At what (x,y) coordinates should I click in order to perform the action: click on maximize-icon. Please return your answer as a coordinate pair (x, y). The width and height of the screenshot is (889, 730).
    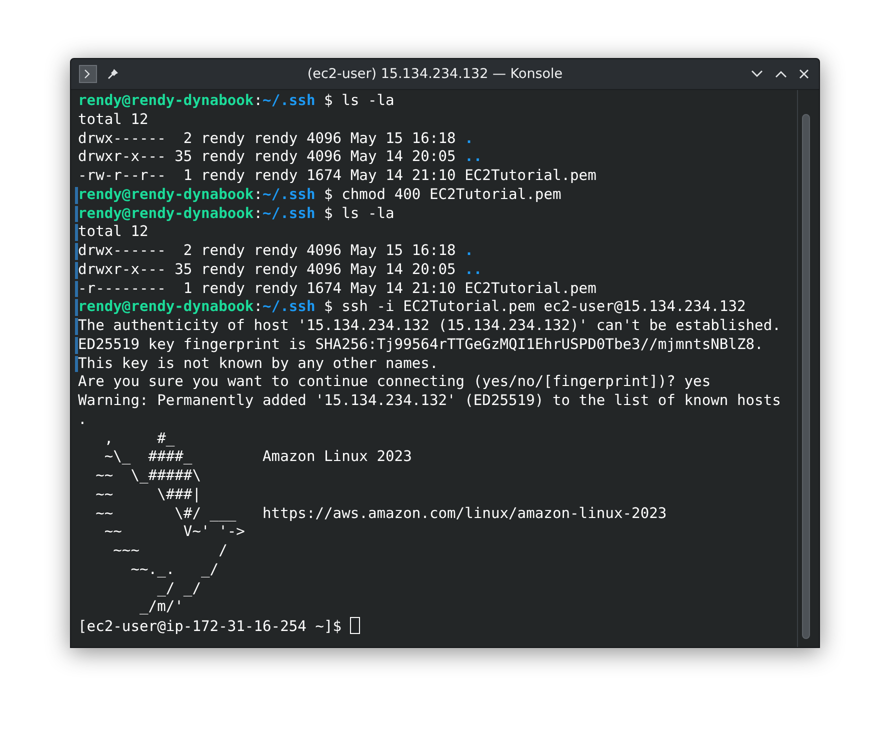
    Looking at the image, I should click on (781, 74).